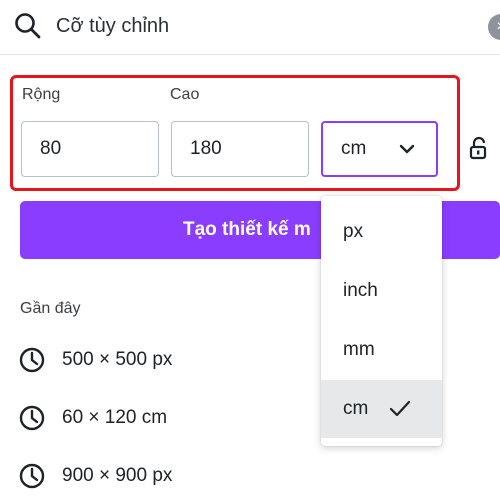 This screenshot has height=500, width=500. I want to click on unit-option-mm: mm, so click(381, 350).